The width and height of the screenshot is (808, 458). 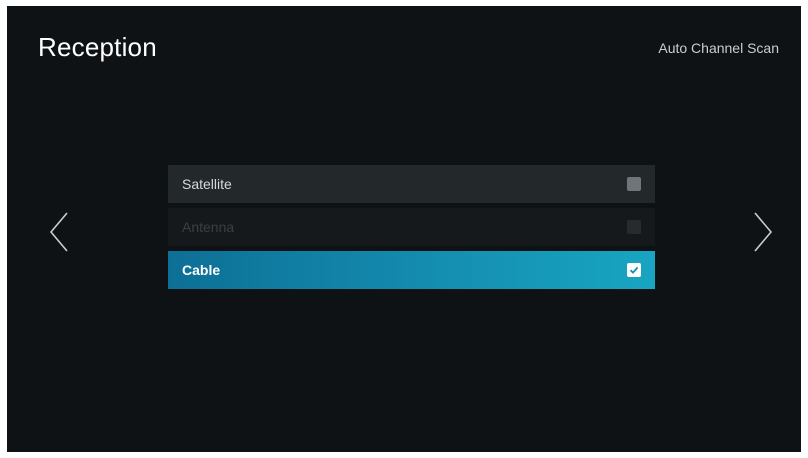 What do you see at coordinates (207, 184) in the screenshot?
I see `option-label: Satellite` at bounding box center [207, 184].